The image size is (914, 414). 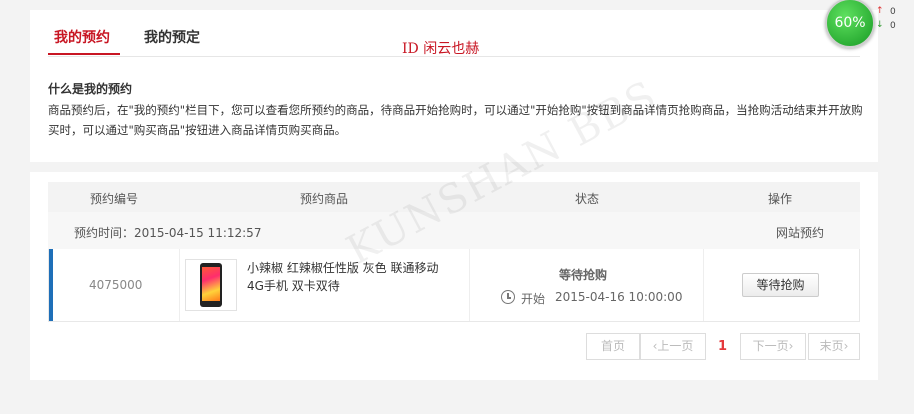 I want to click on start-label: 开始, so click(x=533, y=299).